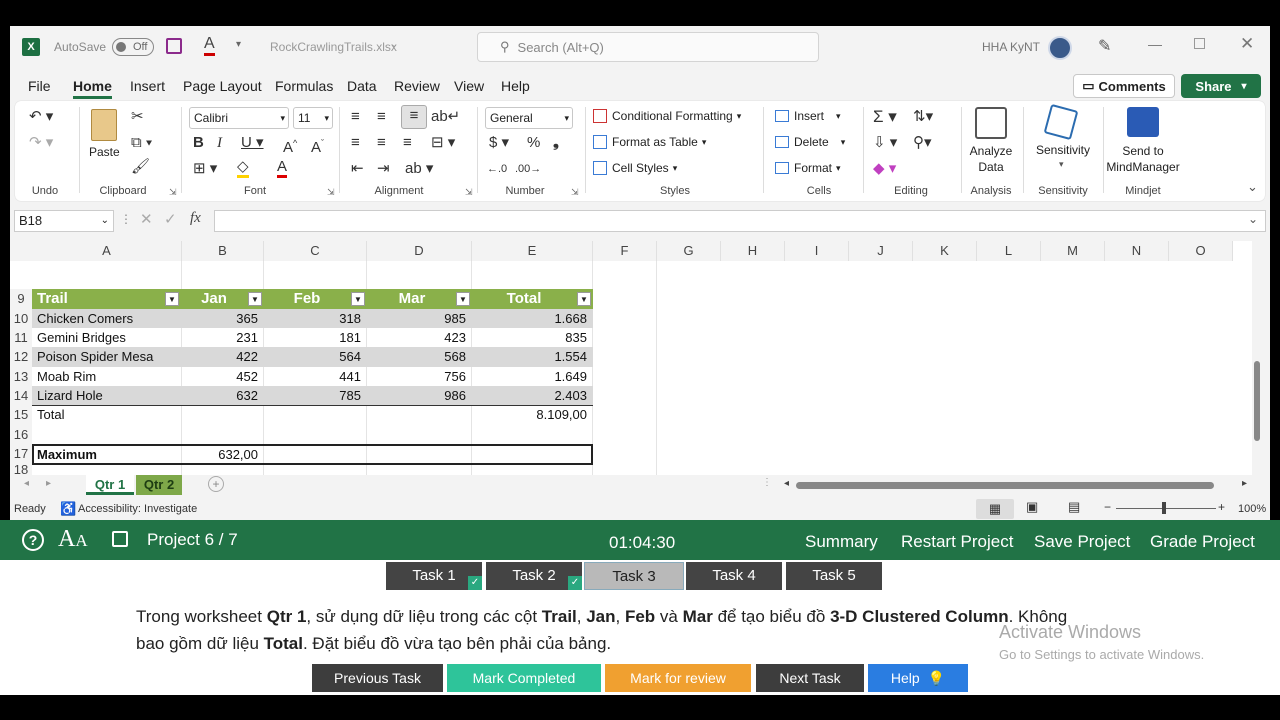  Describe the element at coordinates (1082, 542) in the screenshot. I see `save-project-link: Save Project` at that location.